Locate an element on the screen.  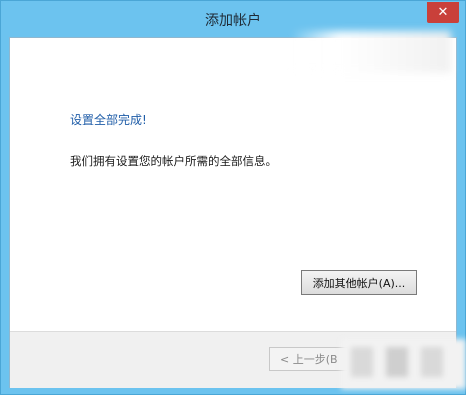
close-icon: ✕ is located at coordinates (443, 12).